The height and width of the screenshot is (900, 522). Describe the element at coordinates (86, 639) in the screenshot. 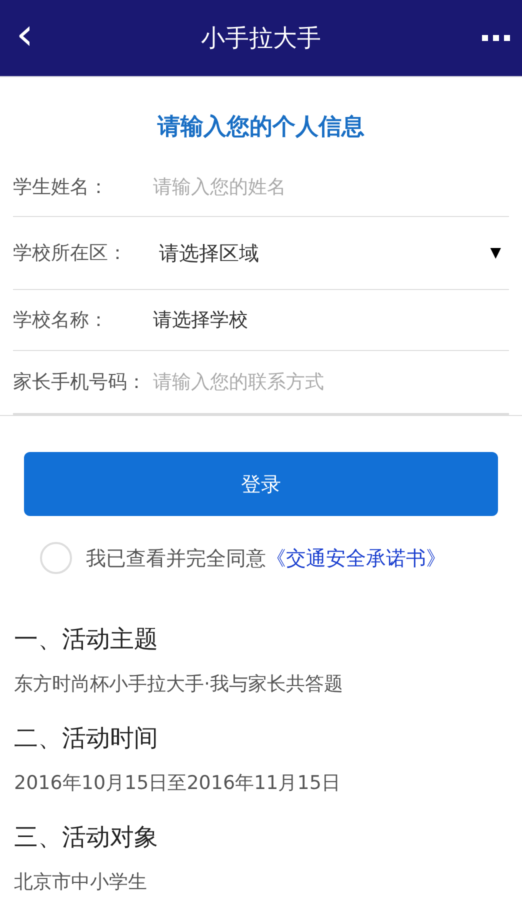

I see `section-heading: 一、活动主题` at that location.